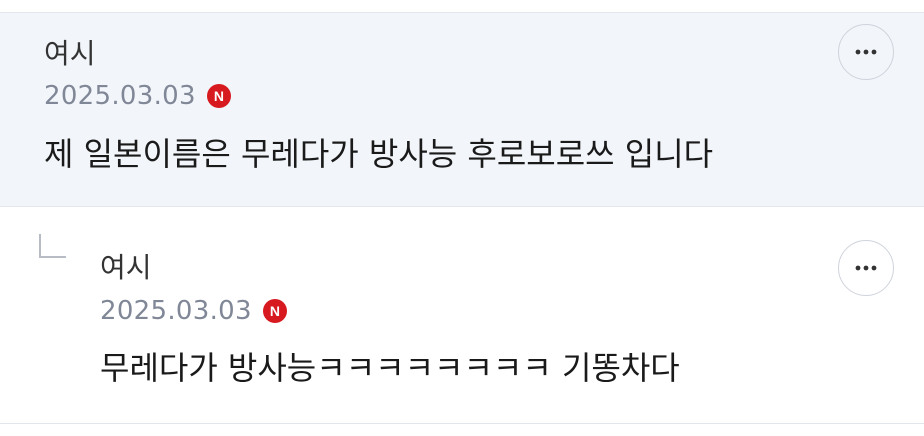  Describe the element at coordinates (379, 154) in the screenshot. I see `comment-text: 제 일본이름은 무레다가 방사능 후로보로쓰 입니다` at that location.